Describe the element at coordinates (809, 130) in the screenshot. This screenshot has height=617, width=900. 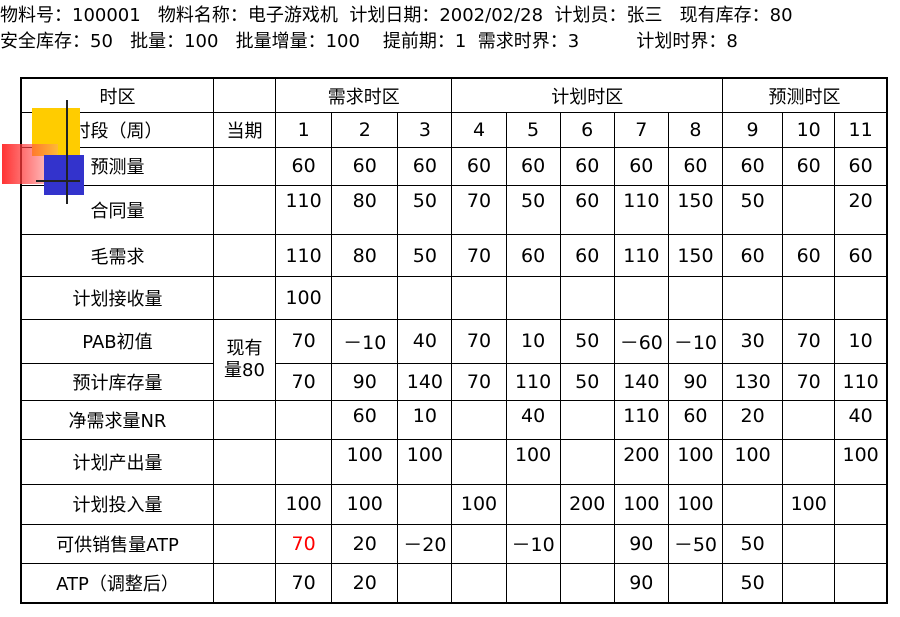
I see `period-cell: 10` at that location.